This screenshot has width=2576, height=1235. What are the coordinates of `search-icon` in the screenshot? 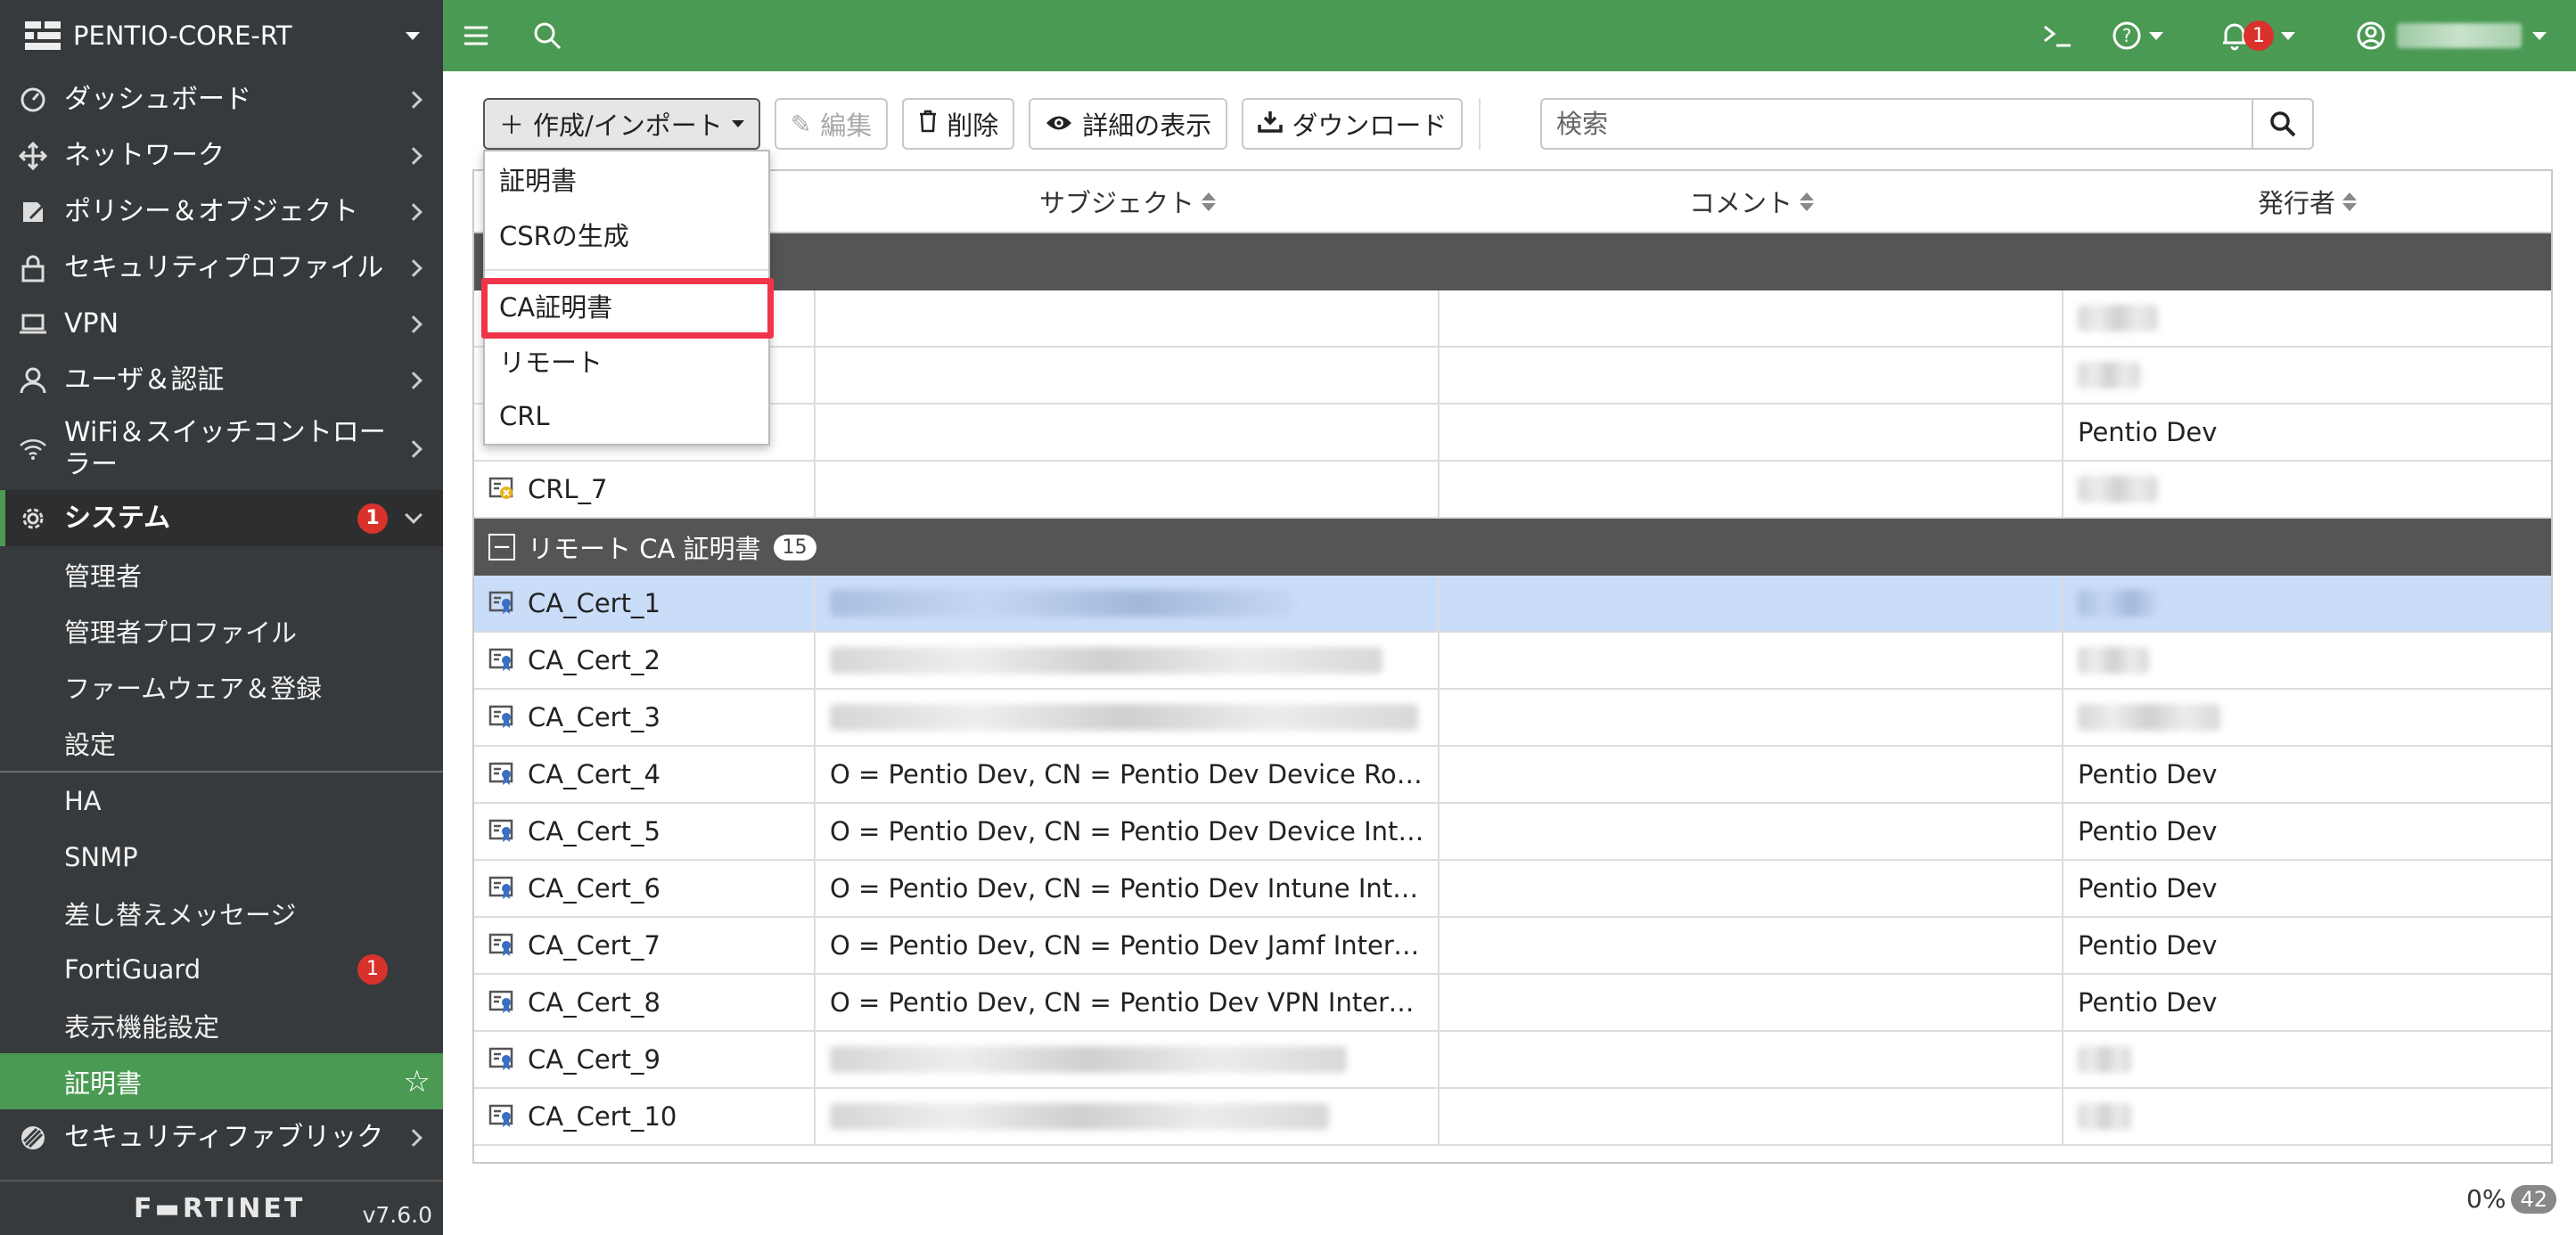 It's located at (547, 35).